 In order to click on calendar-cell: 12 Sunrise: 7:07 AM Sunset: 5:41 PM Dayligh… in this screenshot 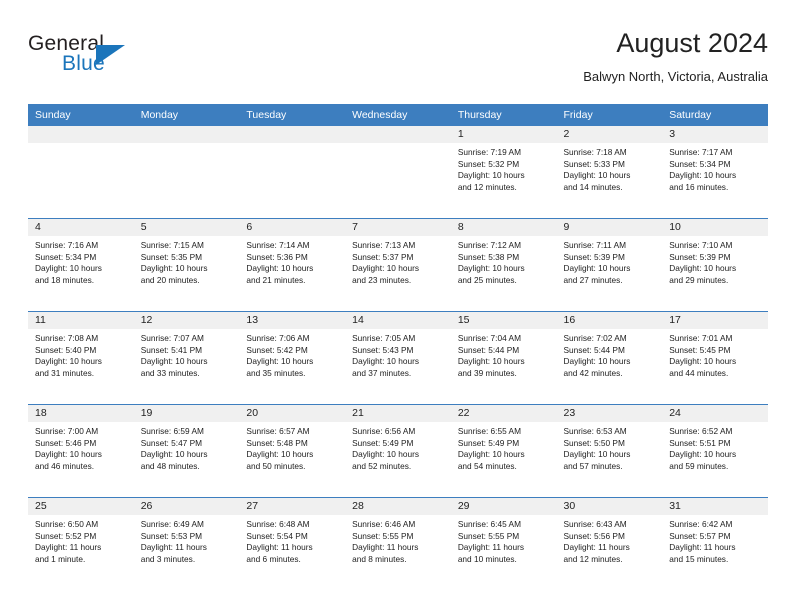, I will do `click(186, 358)`.